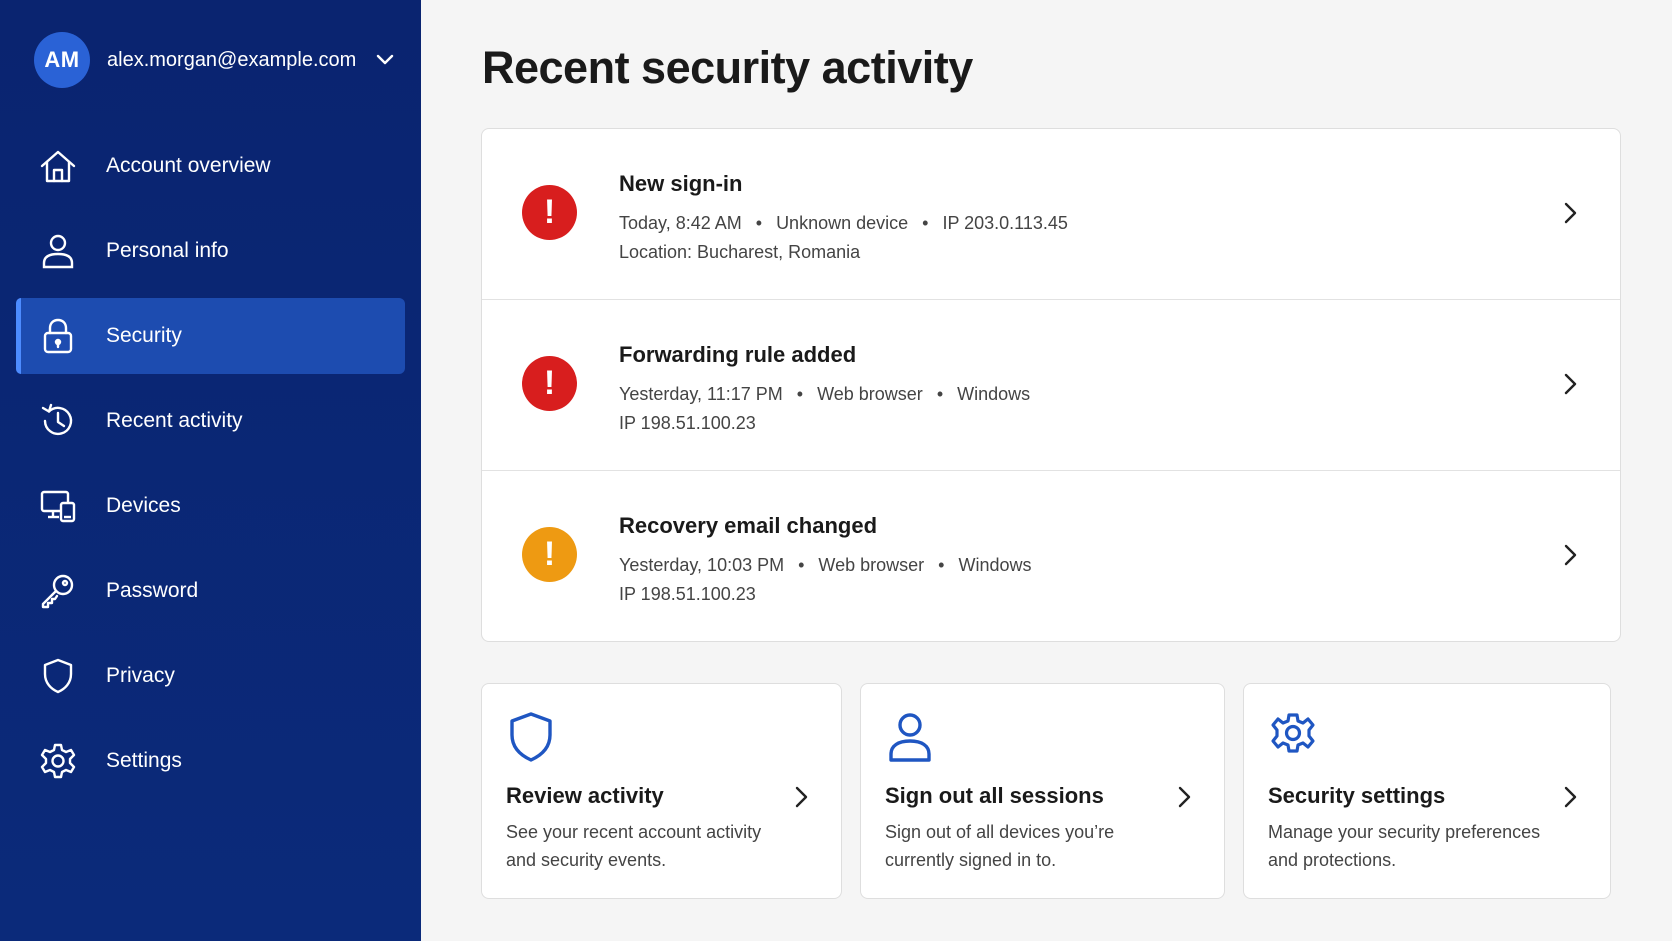  Describe the element at coordinates (232, 59) in the screenshot. I see `account-email: alex.morgan@example.com` at that location.